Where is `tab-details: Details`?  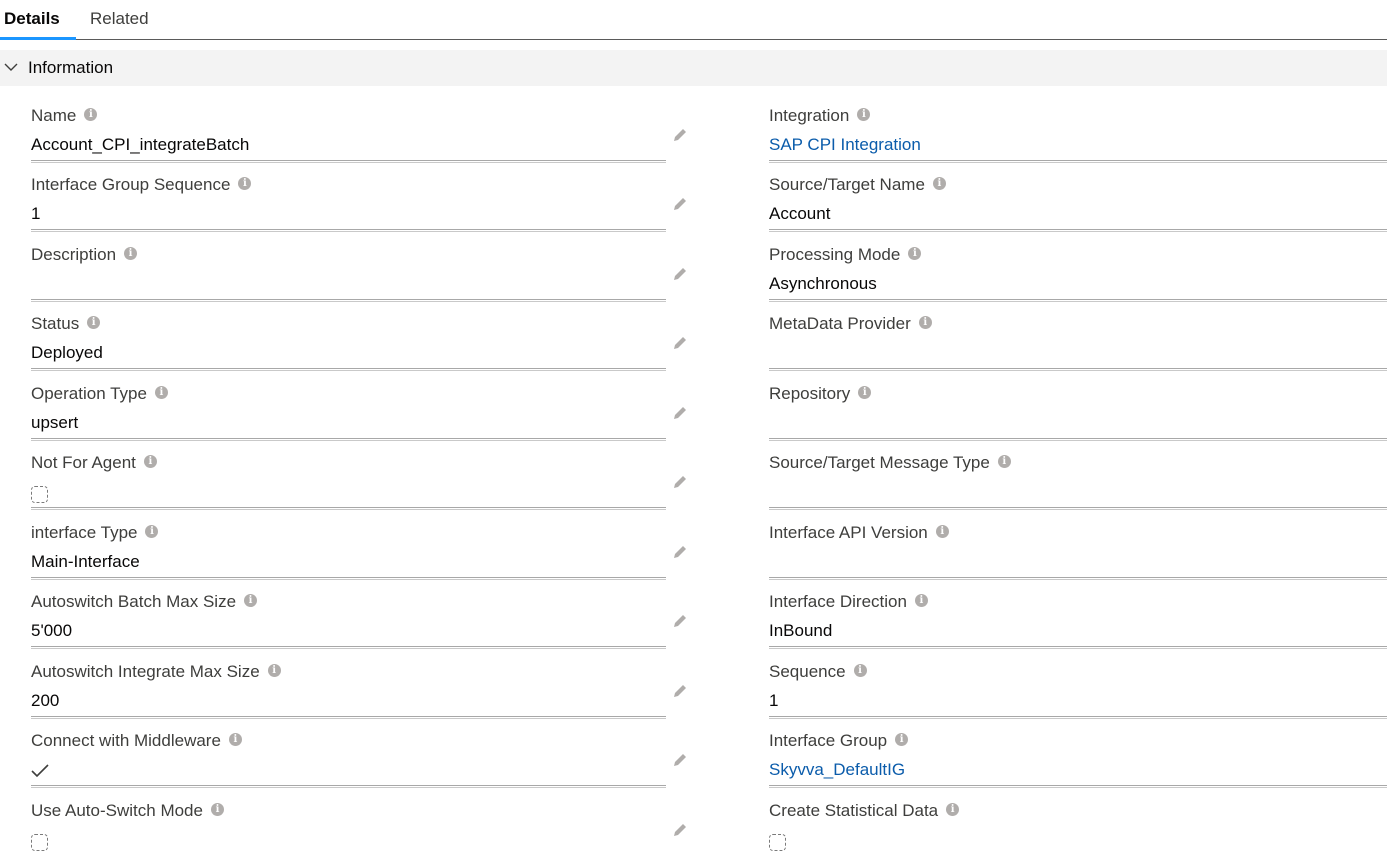
tab-details: Details is located at coordinates (38, 23).